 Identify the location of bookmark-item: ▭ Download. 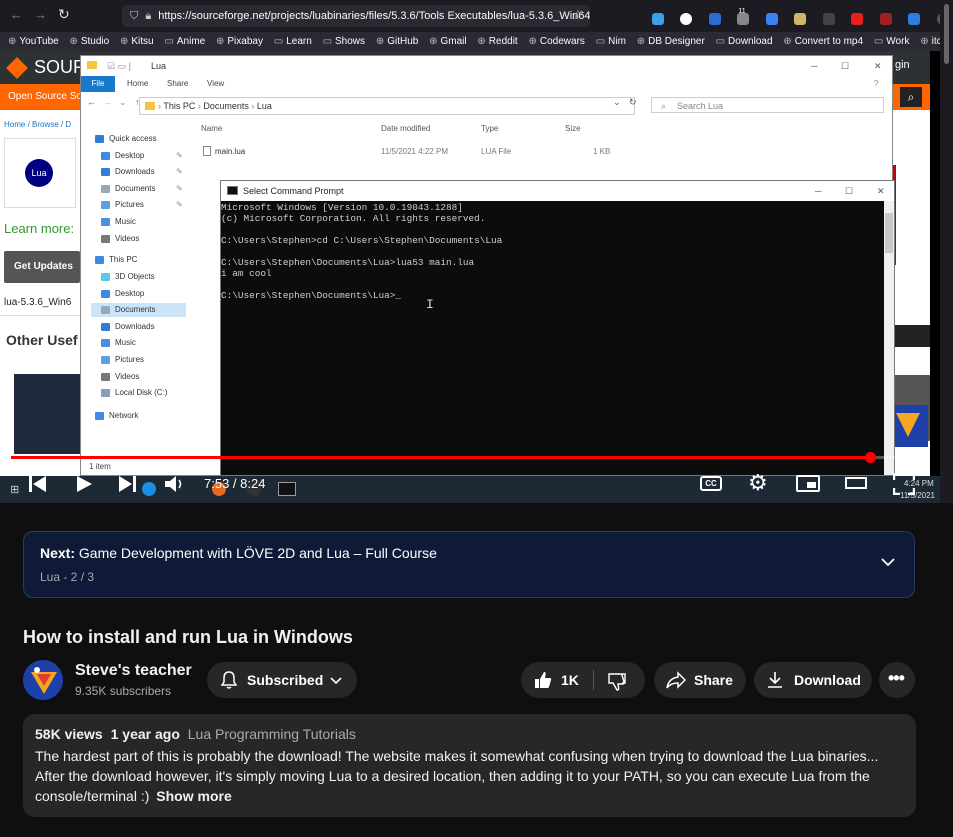
(744, 41).